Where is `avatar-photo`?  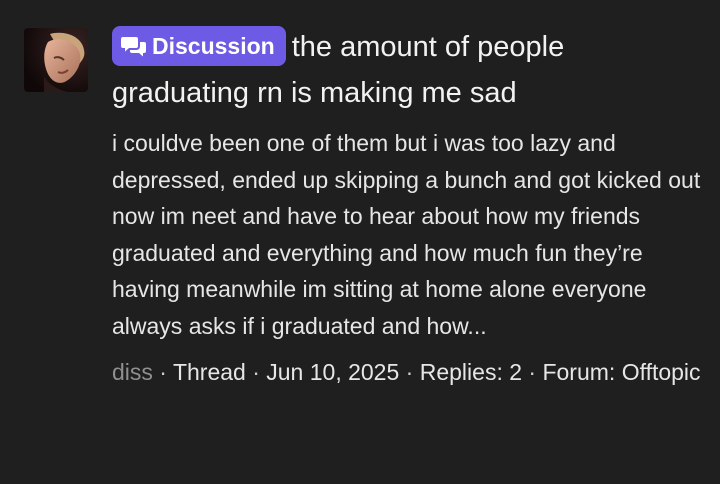
avatar-photo is located at coordinates (56, 60).